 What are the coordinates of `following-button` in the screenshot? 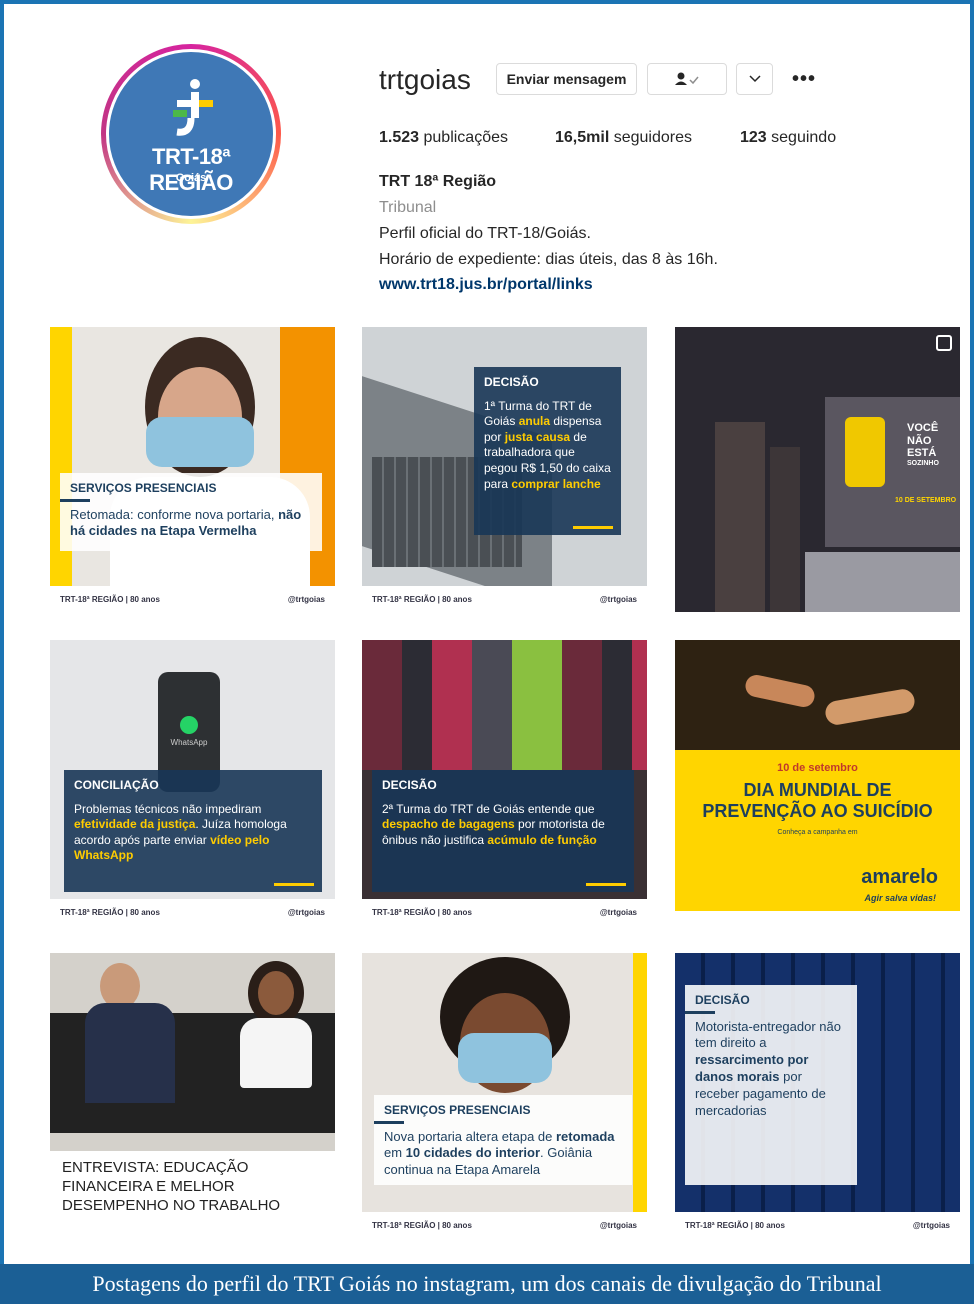 It's located at (687, 79).